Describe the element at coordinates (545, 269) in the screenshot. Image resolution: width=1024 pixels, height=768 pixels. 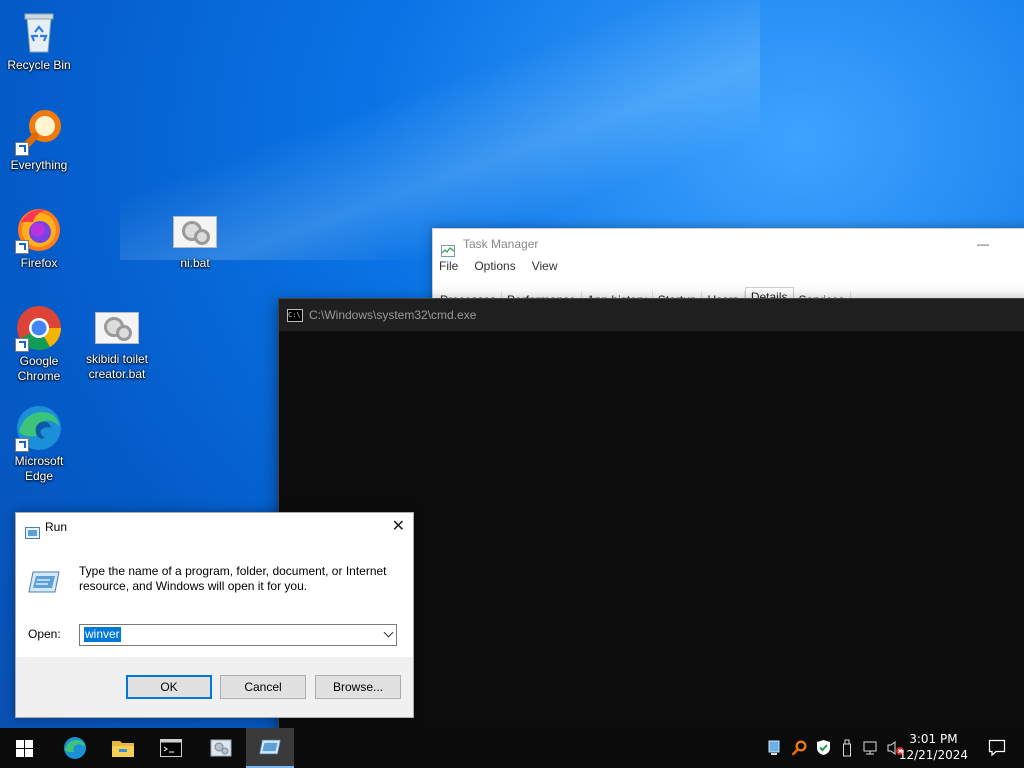
I see `menu-view: View` at that location.